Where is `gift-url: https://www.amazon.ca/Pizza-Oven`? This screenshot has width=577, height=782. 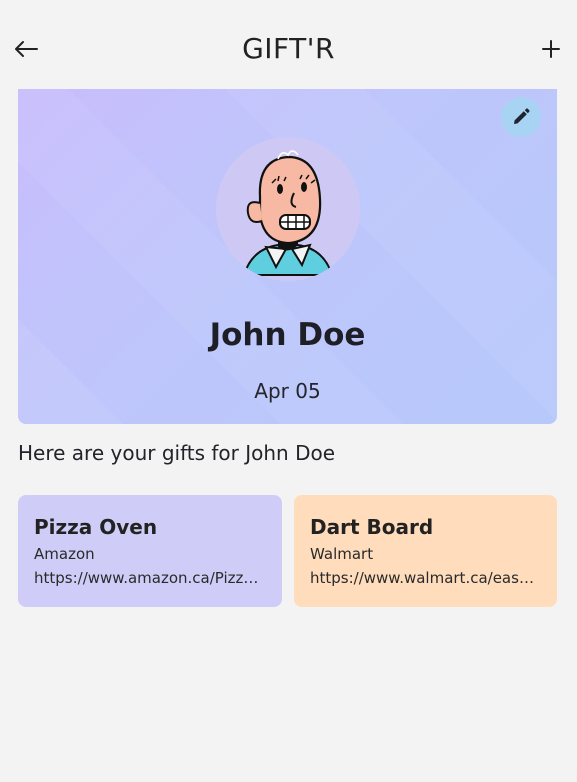 gift-url: https://www.amazon.ca/Pizza-Oven is located at coordinates (150, 578).